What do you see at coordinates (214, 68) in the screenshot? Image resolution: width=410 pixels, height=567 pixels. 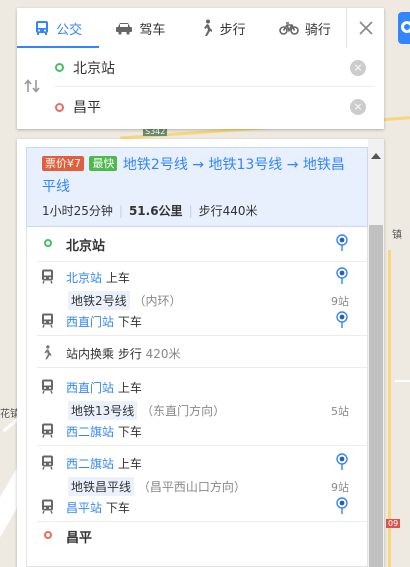 I see `origin-field: 北京站 ×` at bounding box center [214, 68].